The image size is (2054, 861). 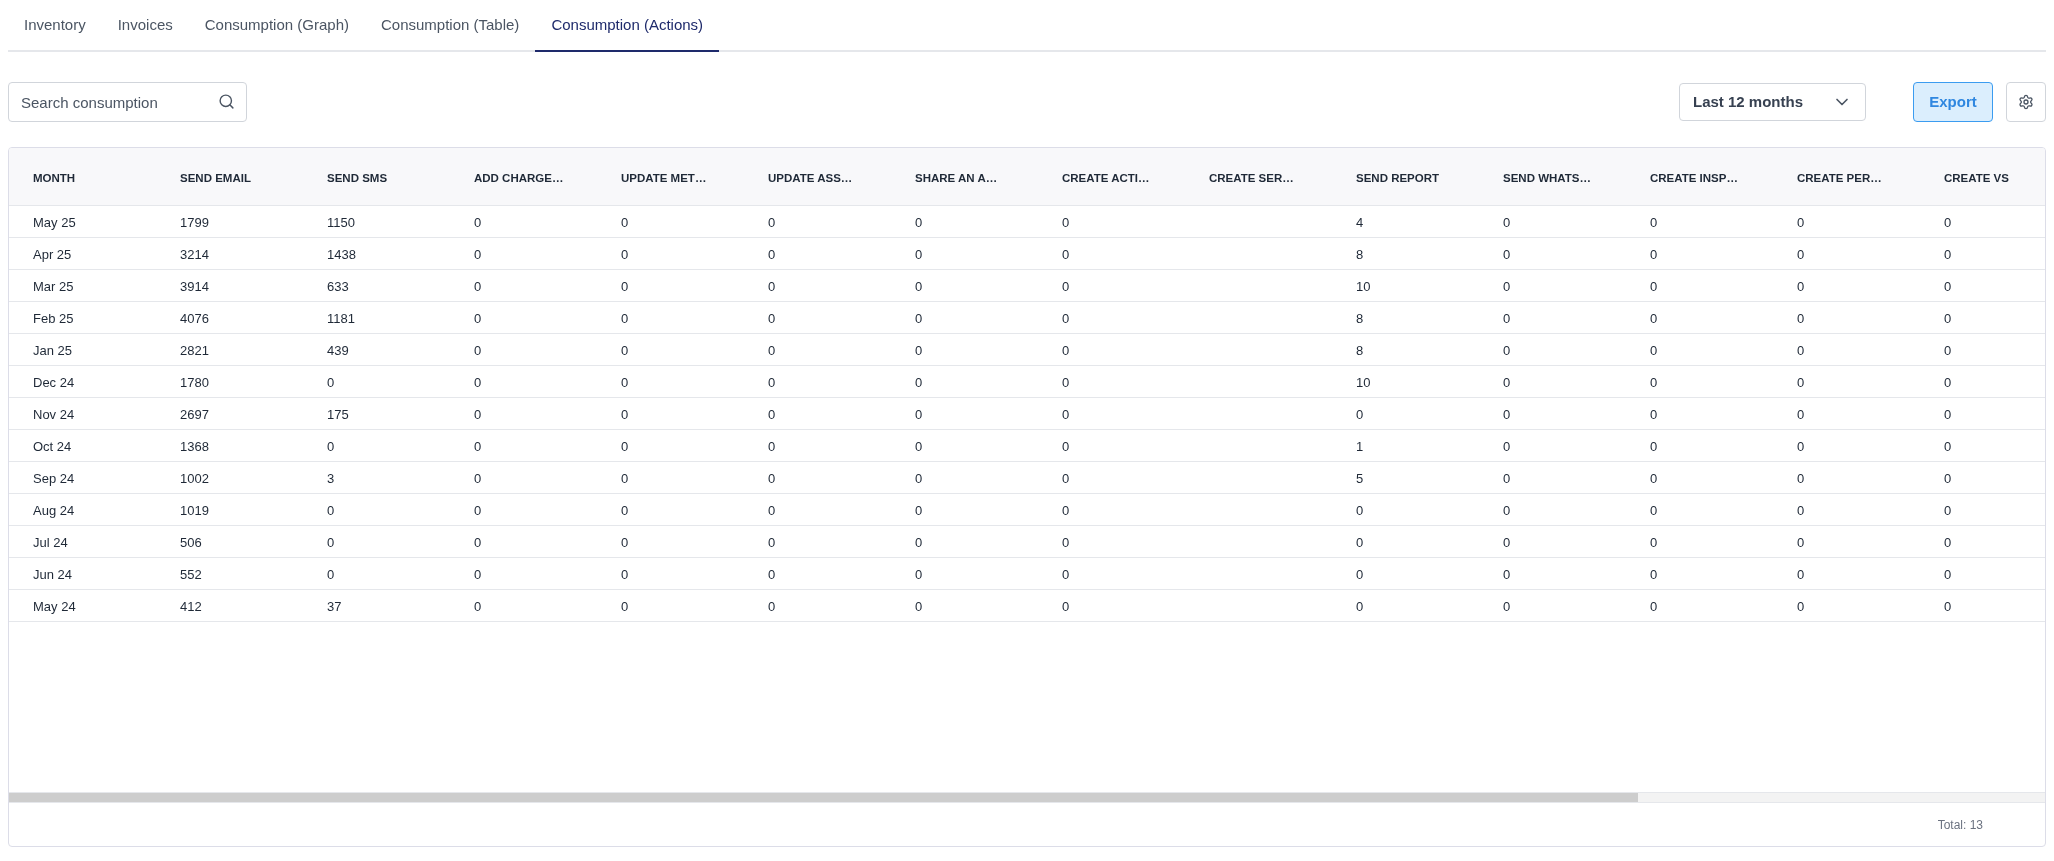 I want to click on scrollbar-thumb, so click(x=823, y=797).